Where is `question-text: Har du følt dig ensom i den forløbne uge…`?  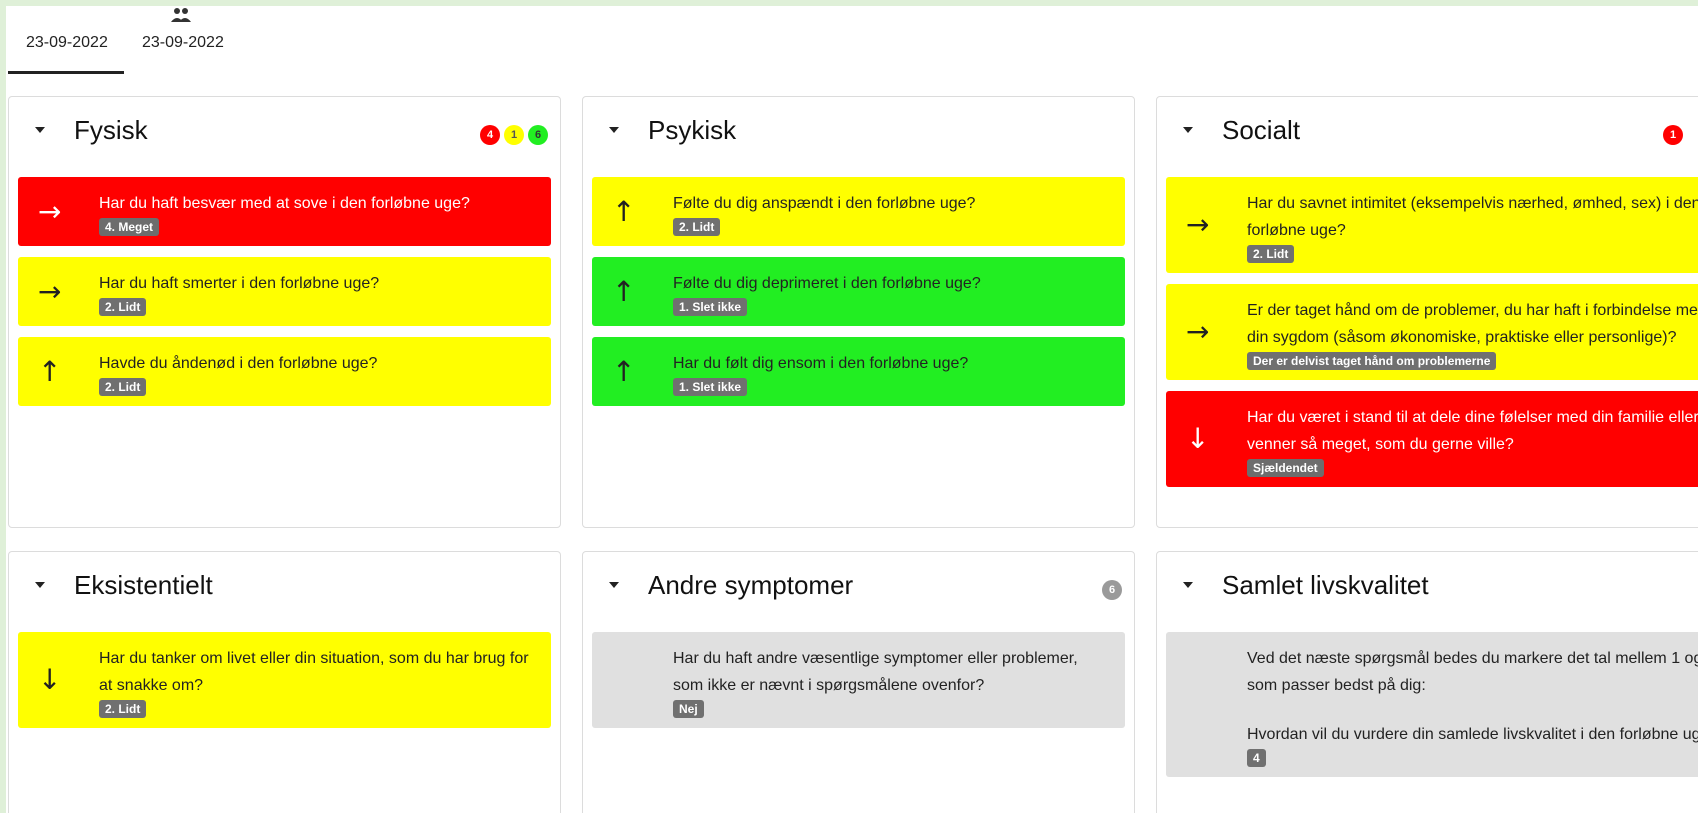
question-text: Har du følt dig ensom i den forløbne uge… is located at coordinates (821, 363).